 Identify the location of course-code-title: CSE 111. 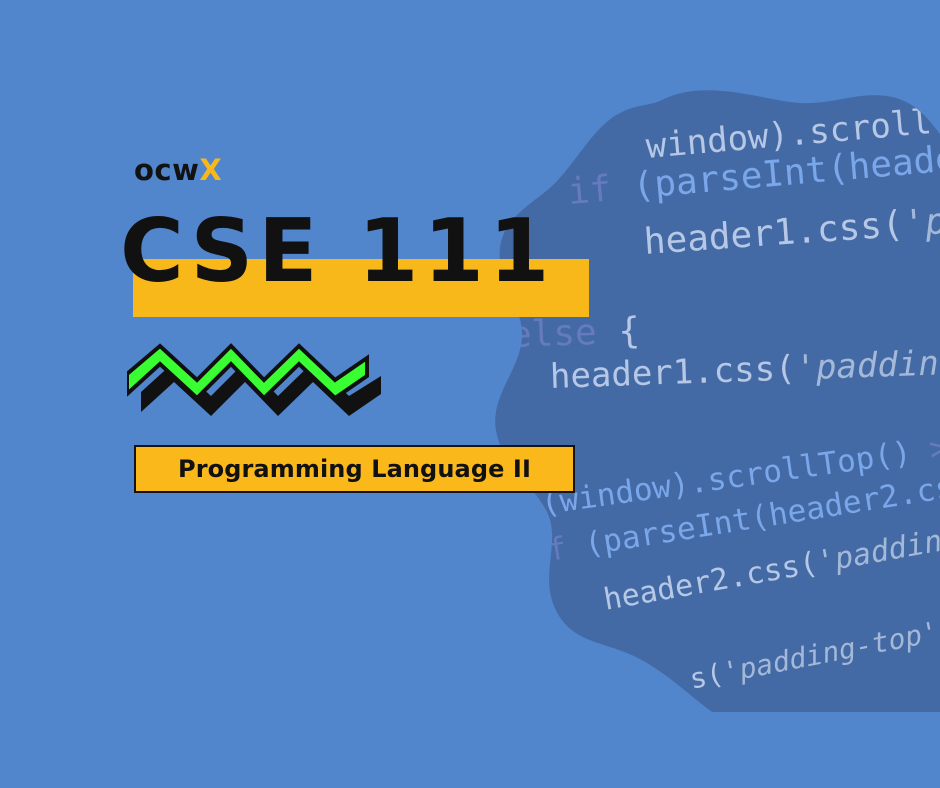
(337, 251).